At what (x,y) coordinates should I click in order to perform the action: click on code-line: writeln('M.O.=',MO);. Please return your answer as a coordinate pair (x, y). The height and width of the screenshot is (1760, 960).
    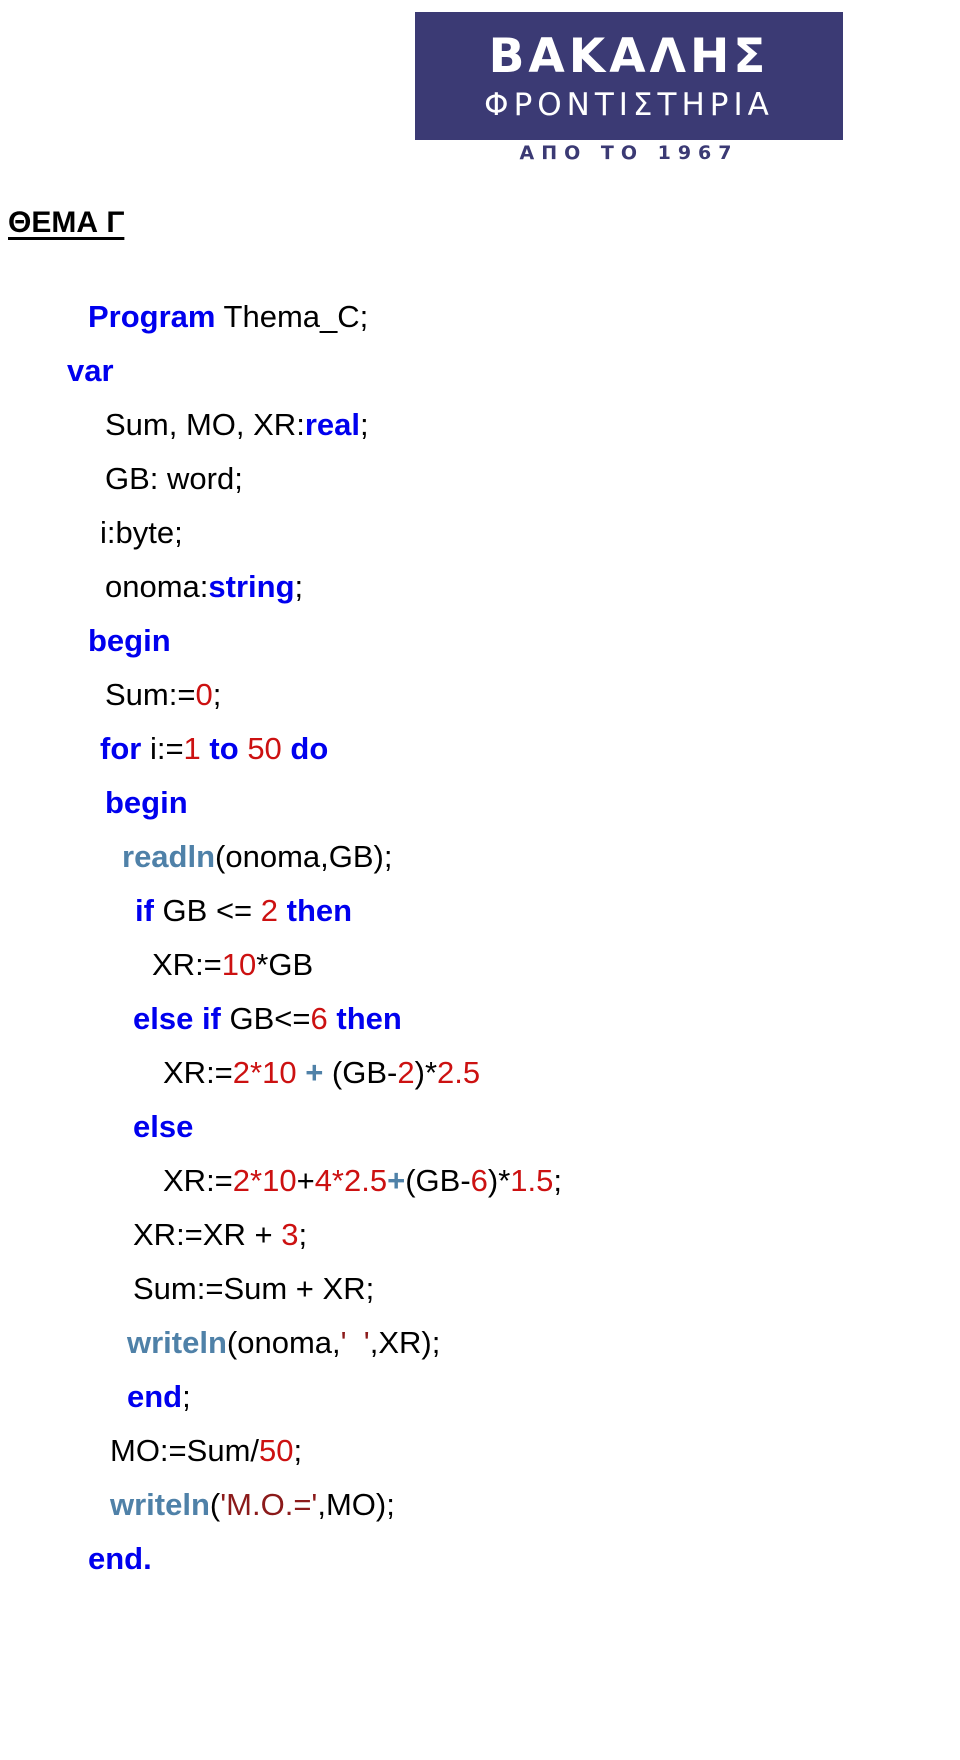
    Looking at the image, I should click on (480, 1505).